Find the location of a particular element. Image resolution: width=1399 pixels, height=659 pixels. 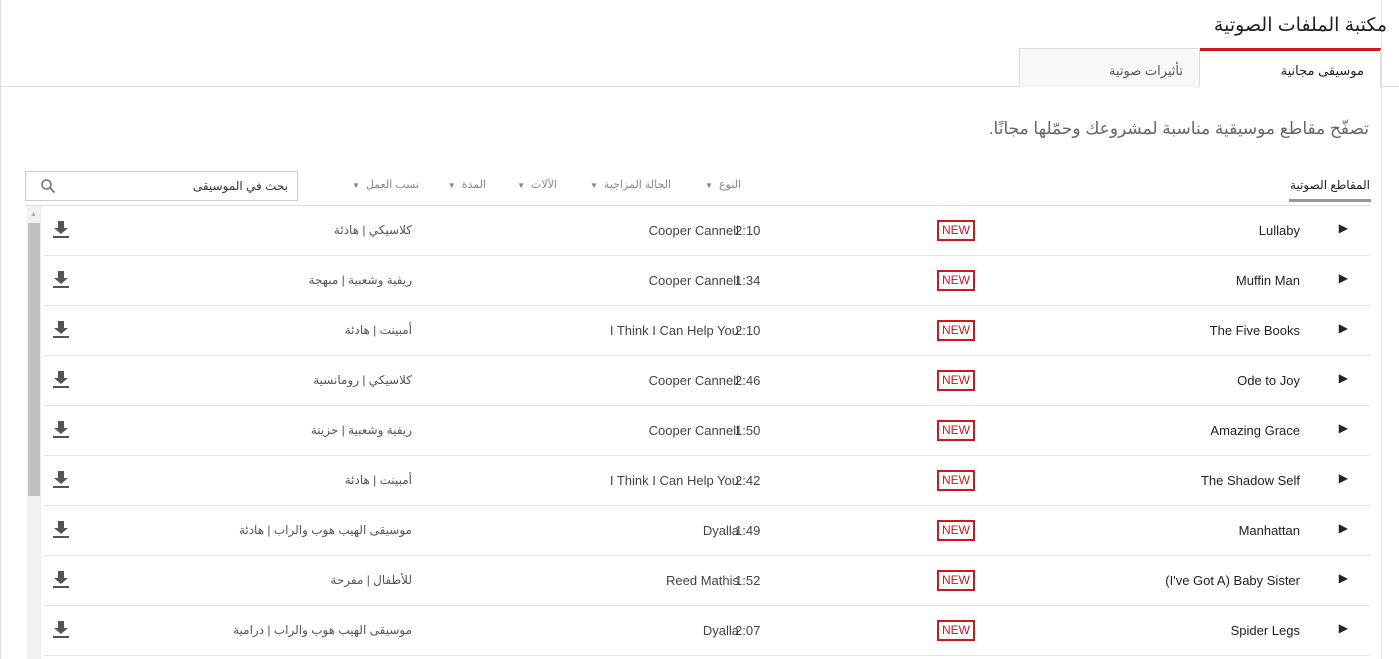

search-box is located at coordinates (161, 186).